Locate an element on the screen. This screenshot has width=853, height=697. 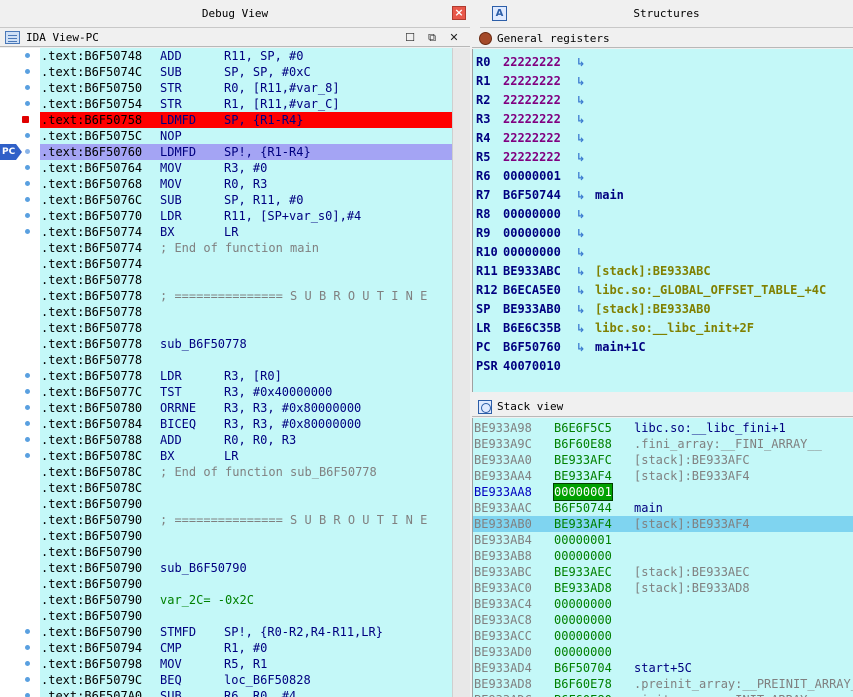
register-value: BE933ABC is located at coordinates (532, 271).